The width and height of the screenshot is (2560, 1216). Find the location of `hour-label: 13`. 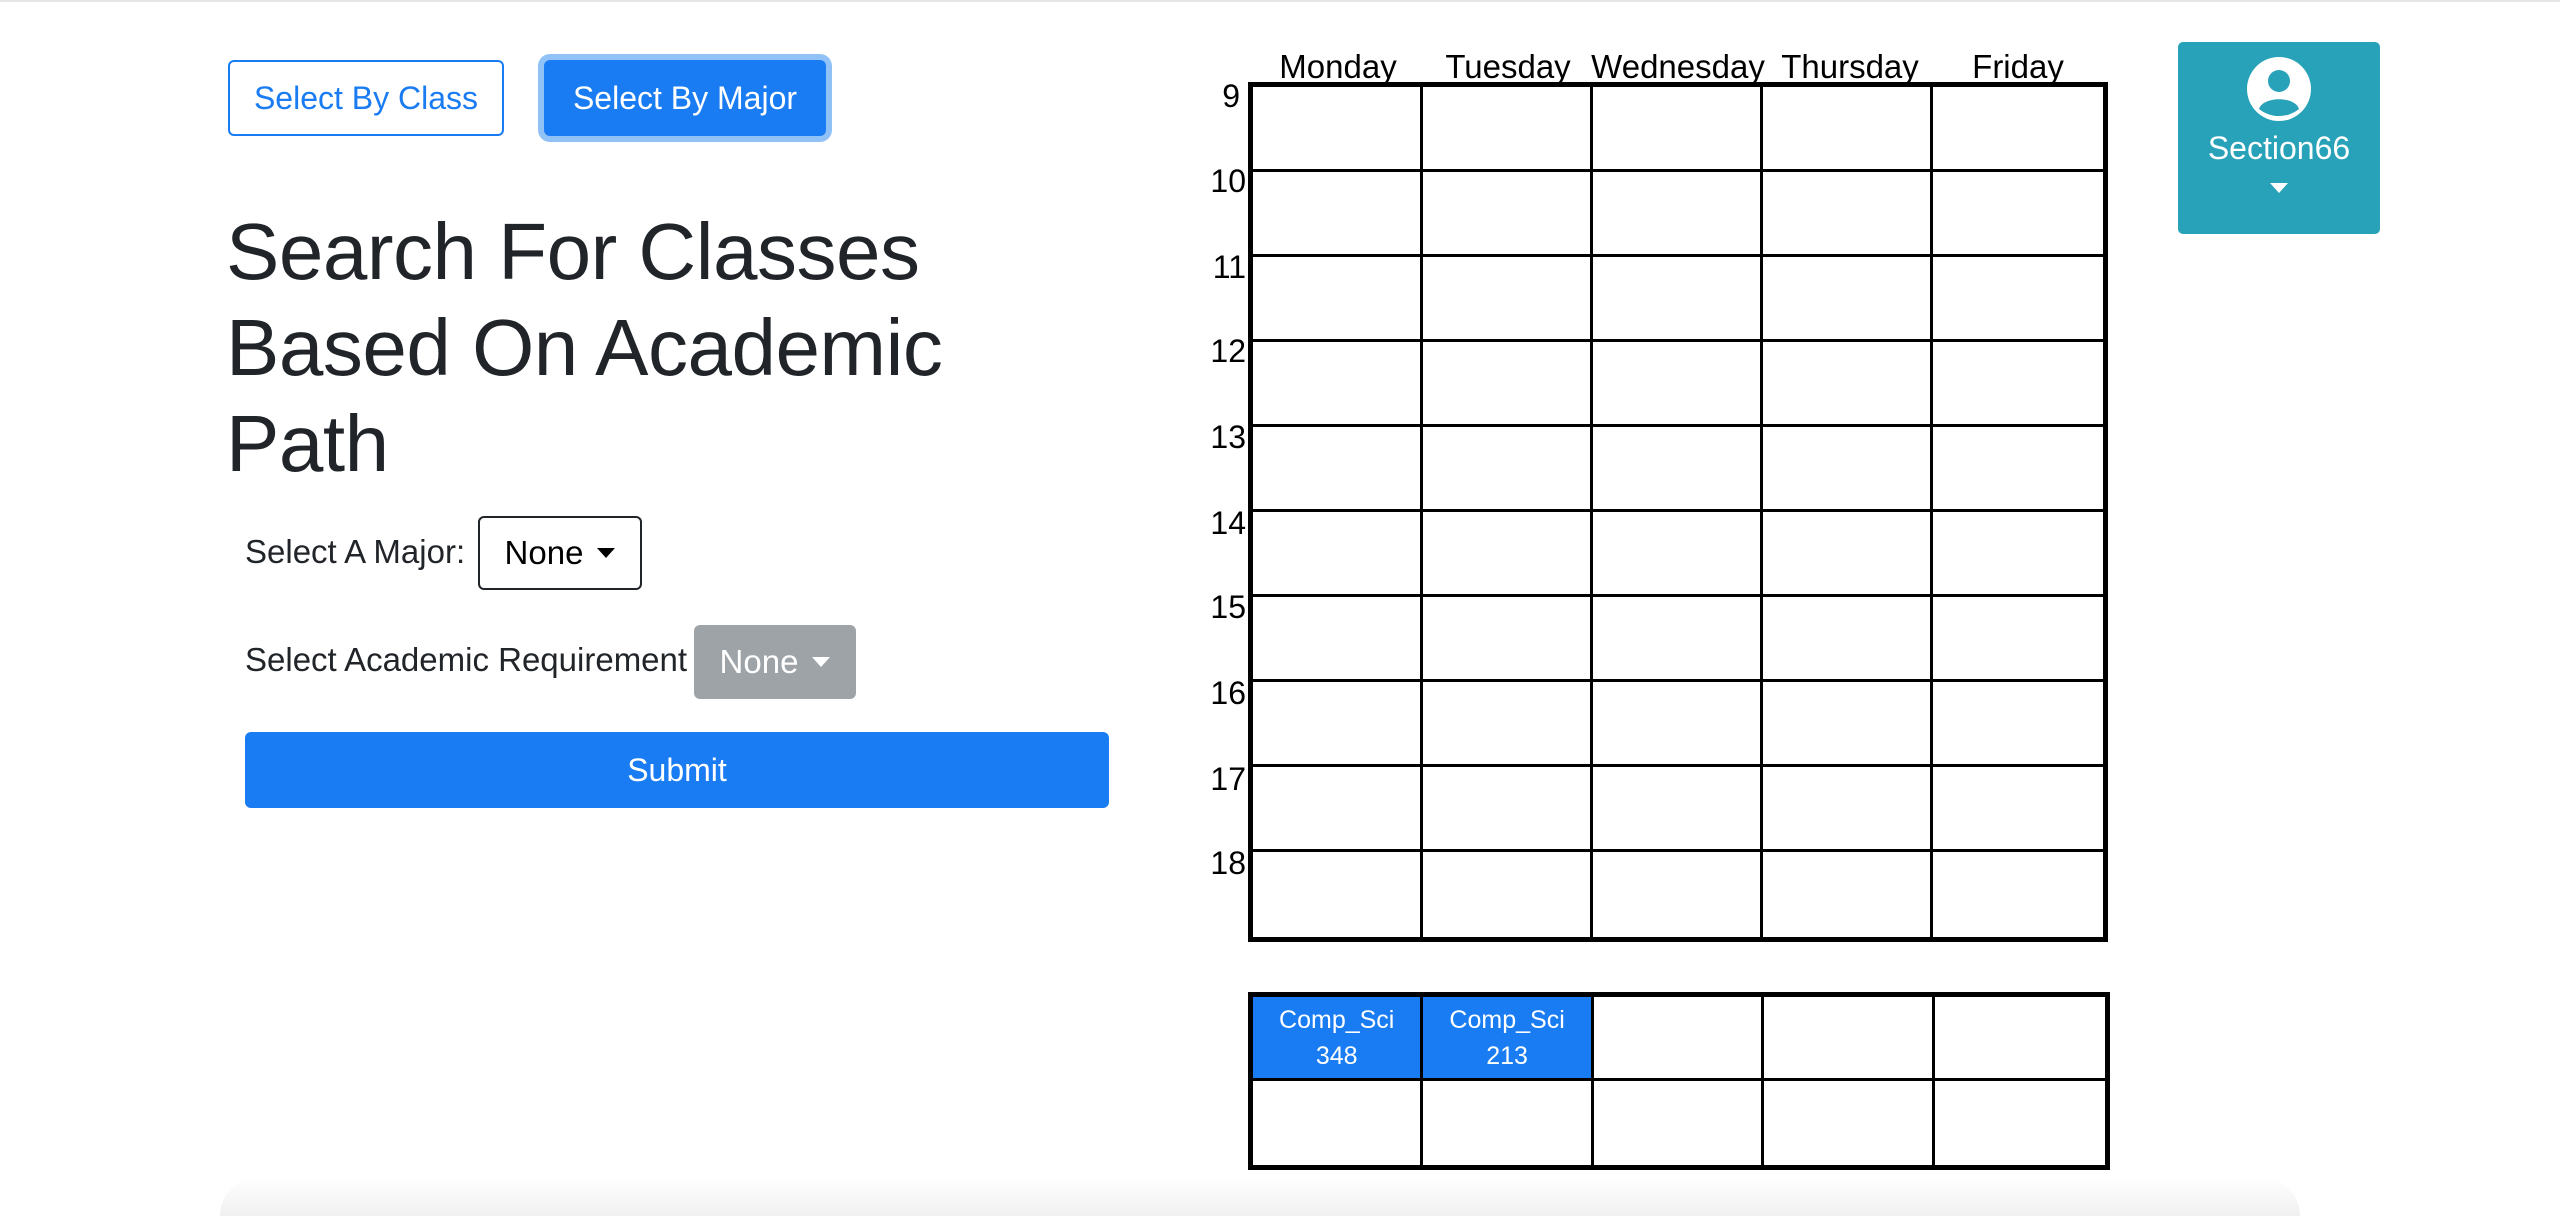

hour-label: 13 is located at coordinates (1228, 437).